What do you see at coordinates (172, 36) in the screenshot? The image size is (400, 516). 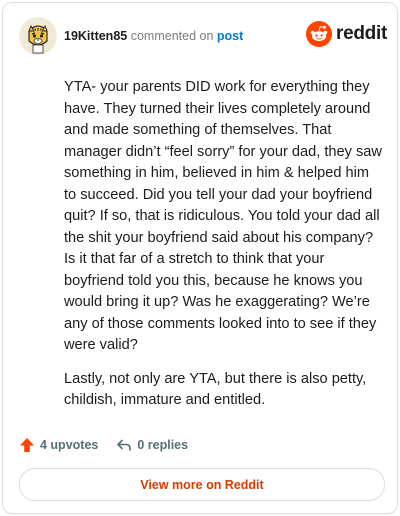 I see `commented-on-text: commented on` at bounding box center [172, 36].